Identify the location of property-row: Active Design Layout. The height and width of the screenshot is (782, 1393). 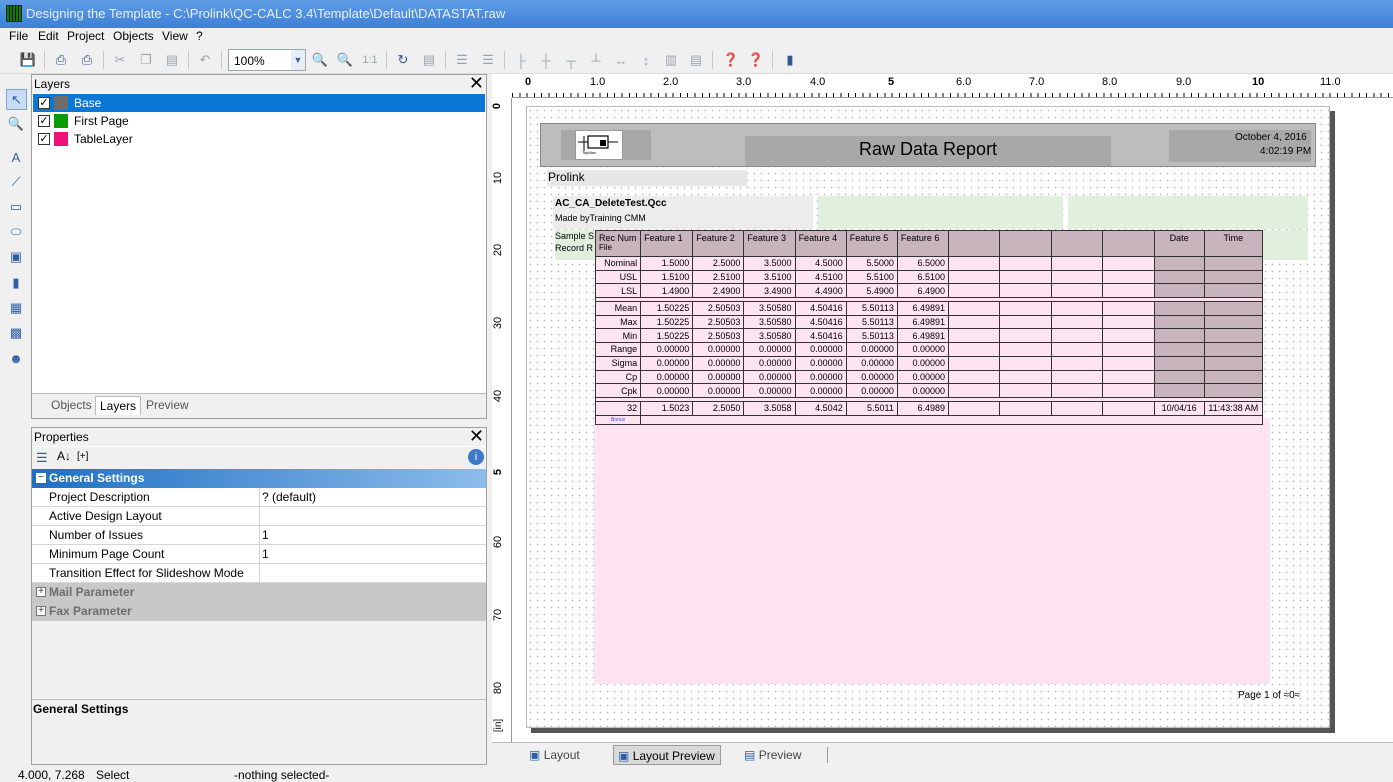
(259, 516).